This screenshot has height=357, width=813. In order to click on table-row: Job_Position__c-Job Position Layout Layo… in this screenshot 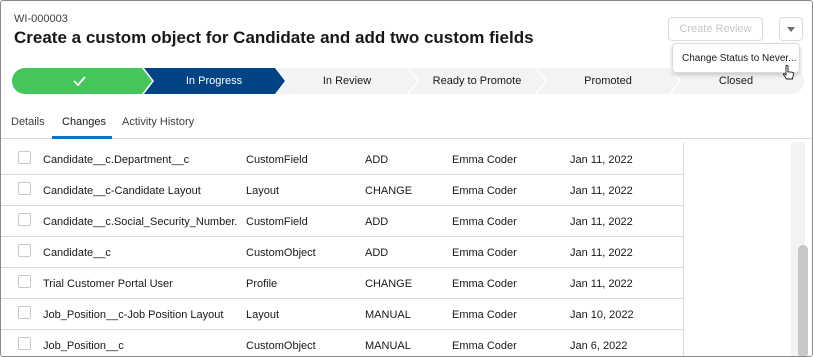, I will do `click(342, 314)`.